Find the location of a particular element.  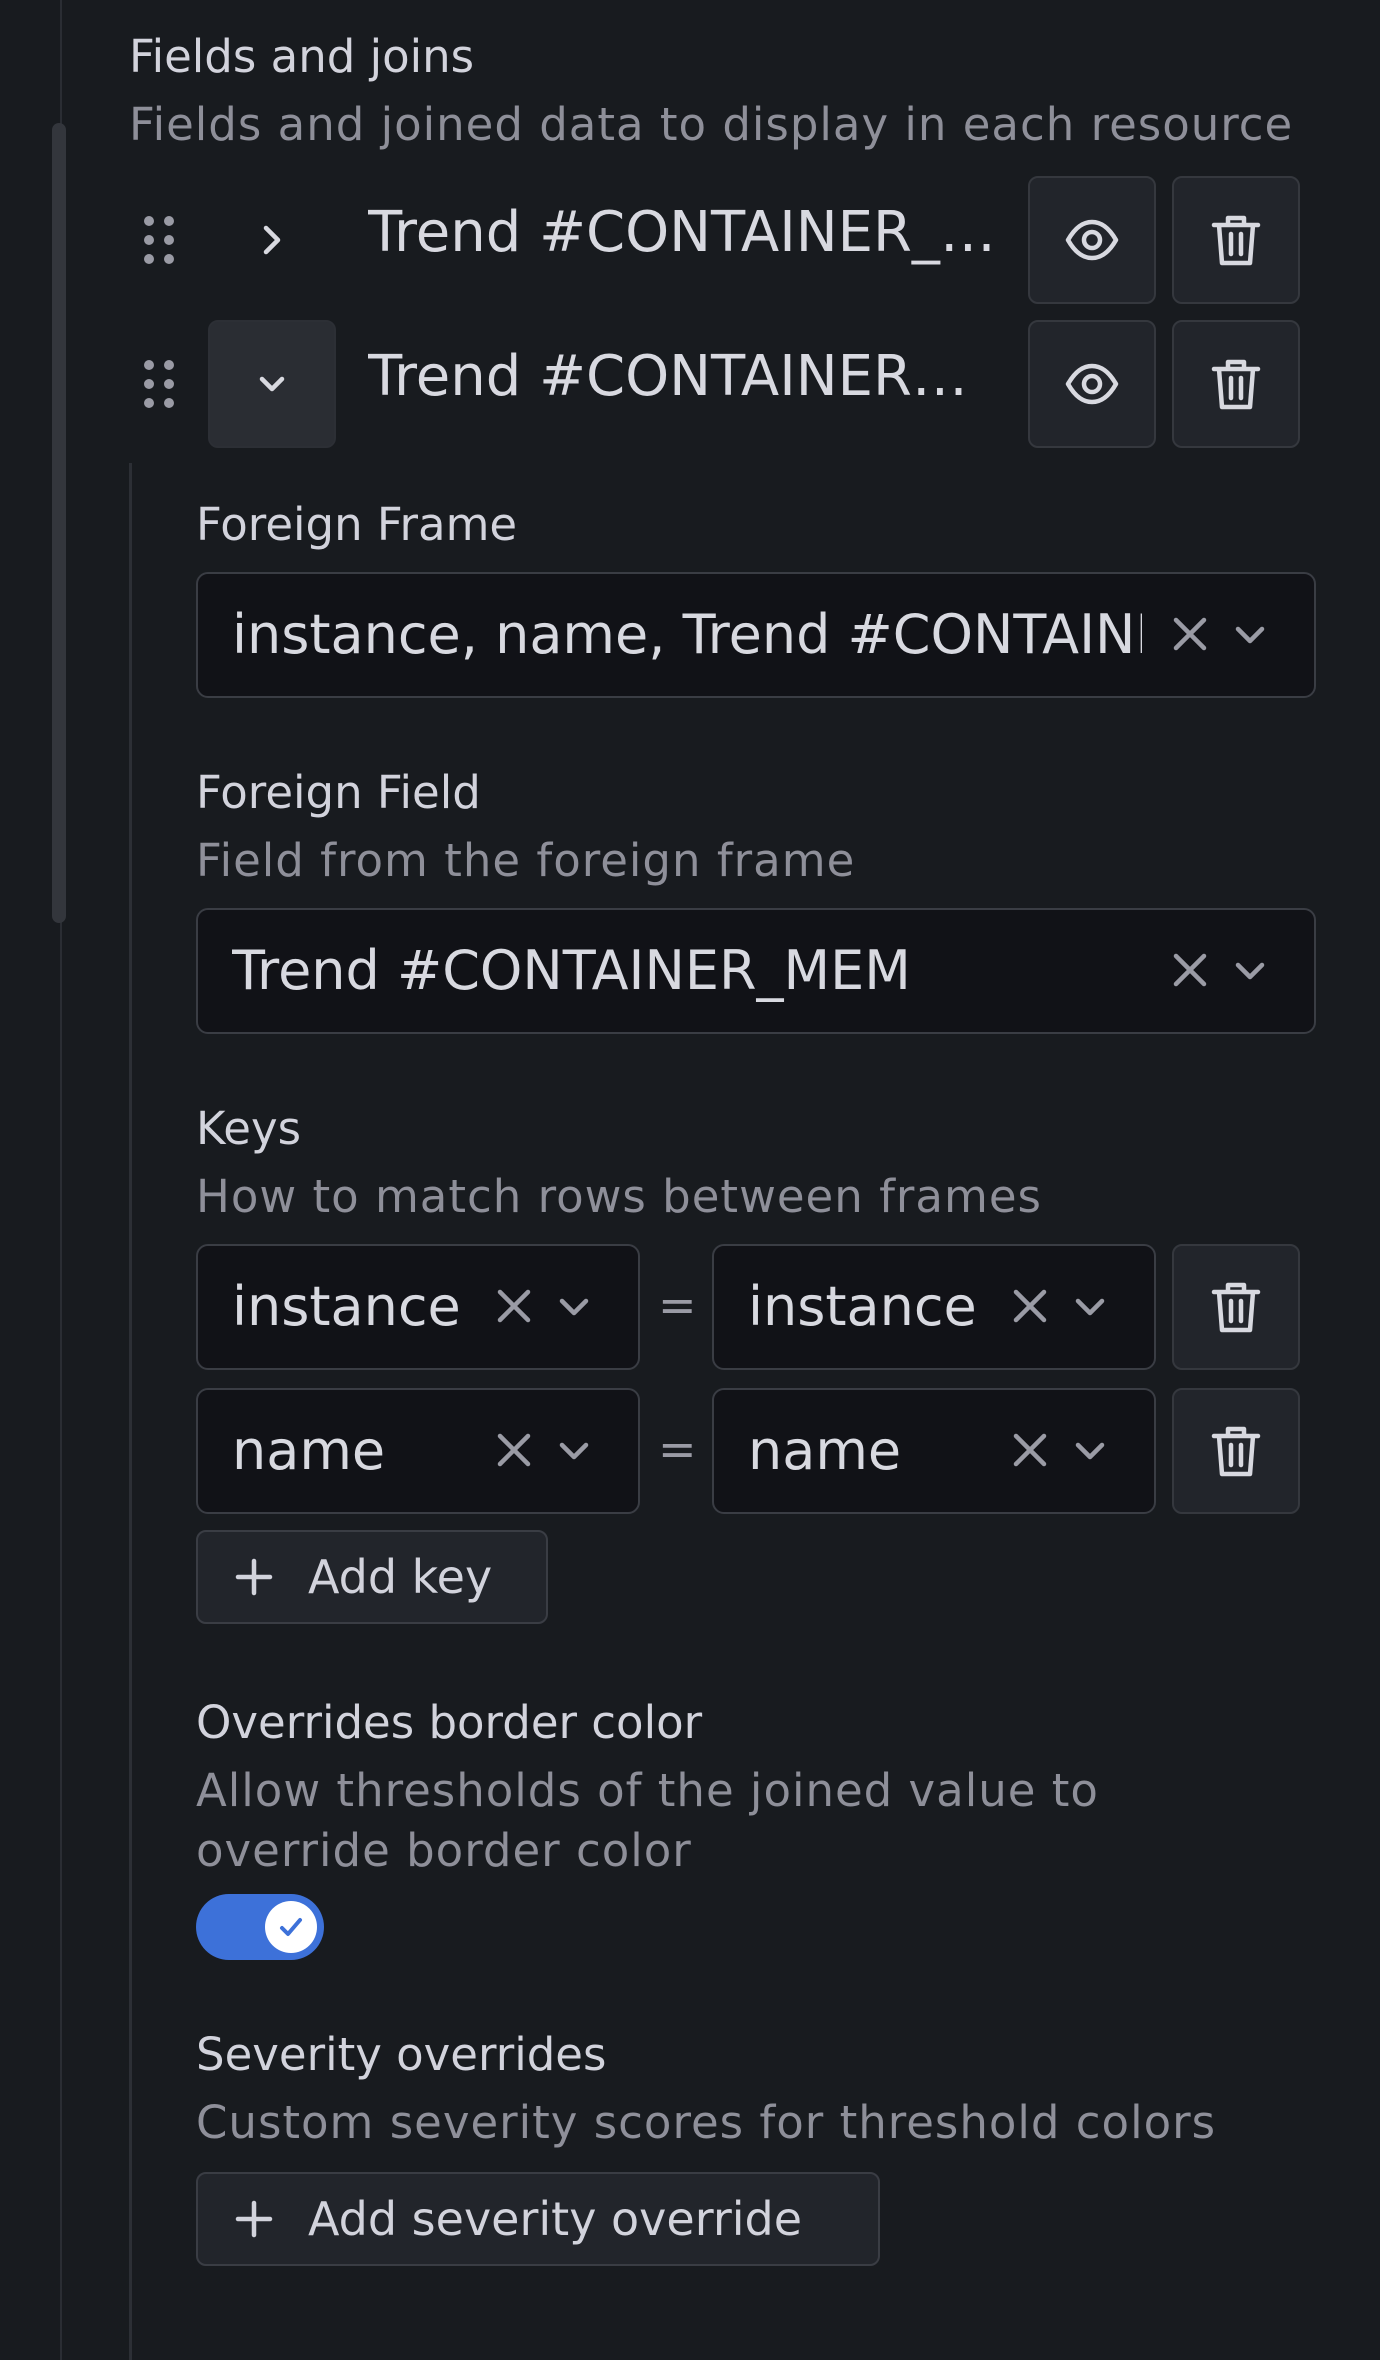

check-icon is located at coordinates (291, 1927).